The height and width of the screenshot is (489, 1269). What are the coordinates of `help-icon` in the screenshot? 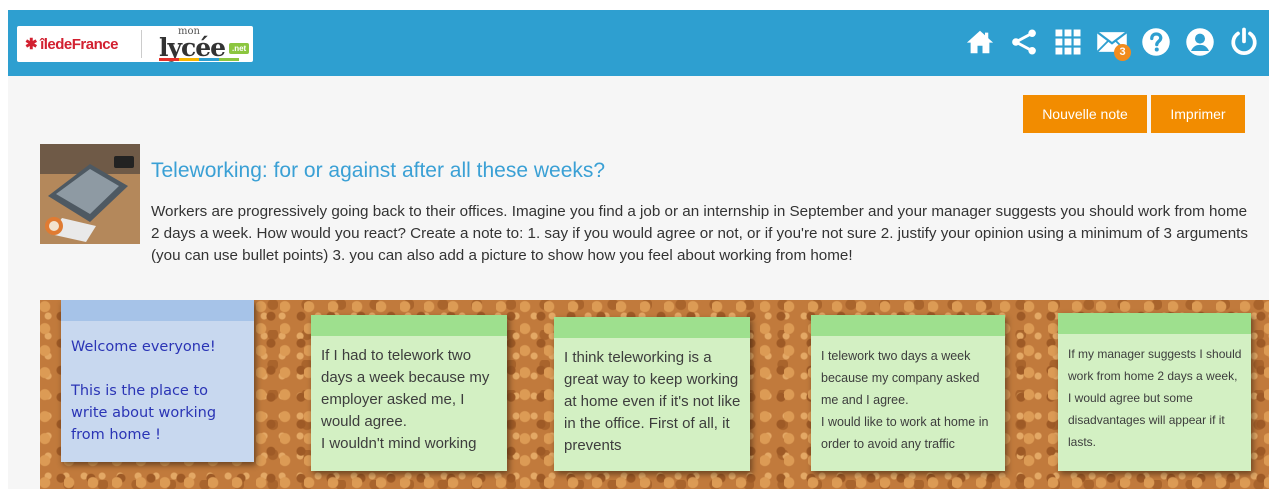 It's located at (1156, 43).